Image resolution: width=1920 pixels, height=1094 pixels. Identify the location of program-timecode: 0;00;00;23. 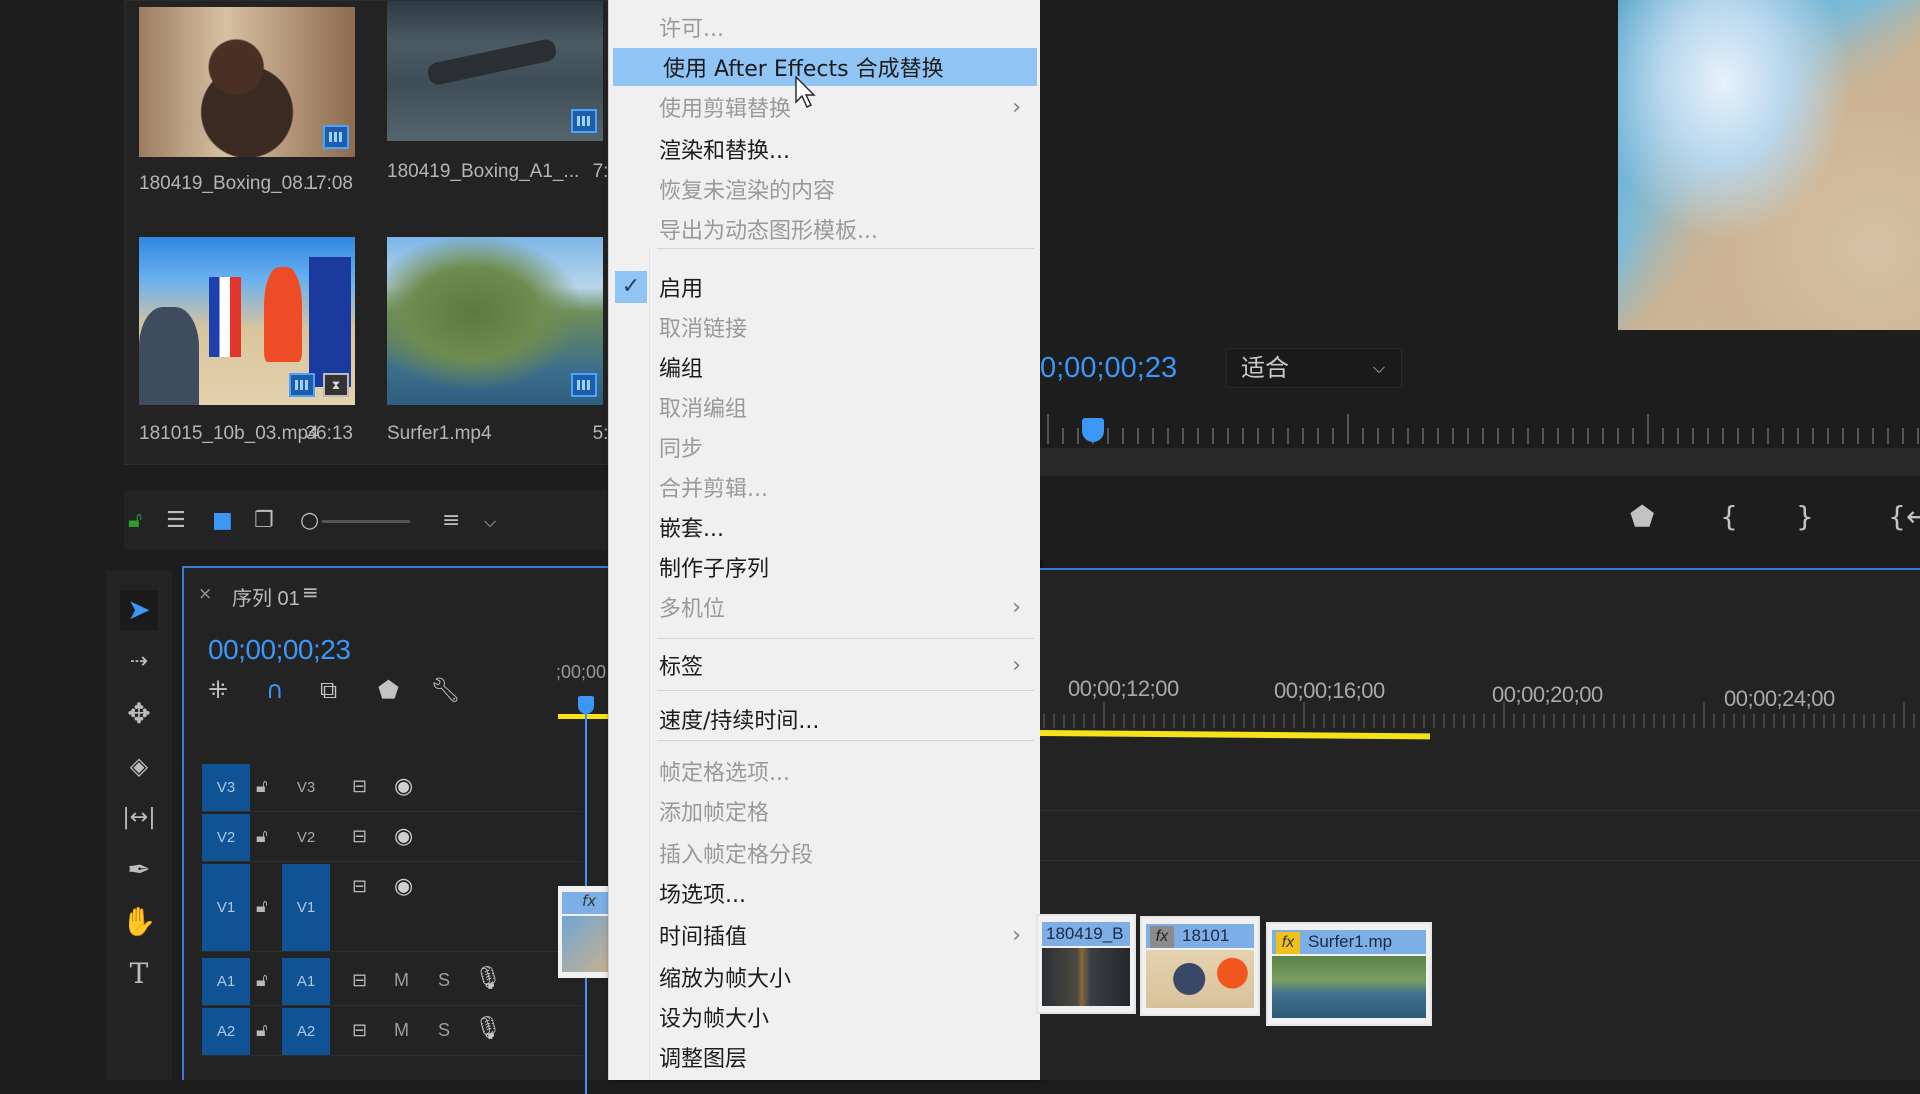
(1108, 368).